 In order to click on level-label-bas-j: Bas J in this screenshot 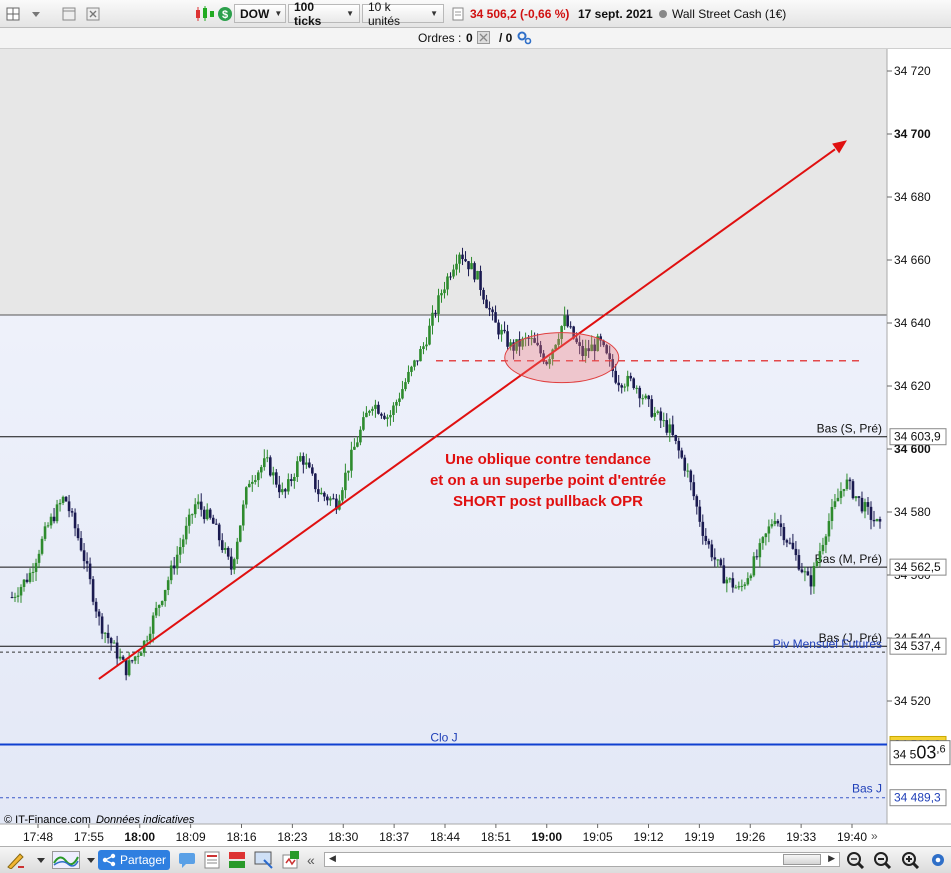, I will do `click(867, 789)`.